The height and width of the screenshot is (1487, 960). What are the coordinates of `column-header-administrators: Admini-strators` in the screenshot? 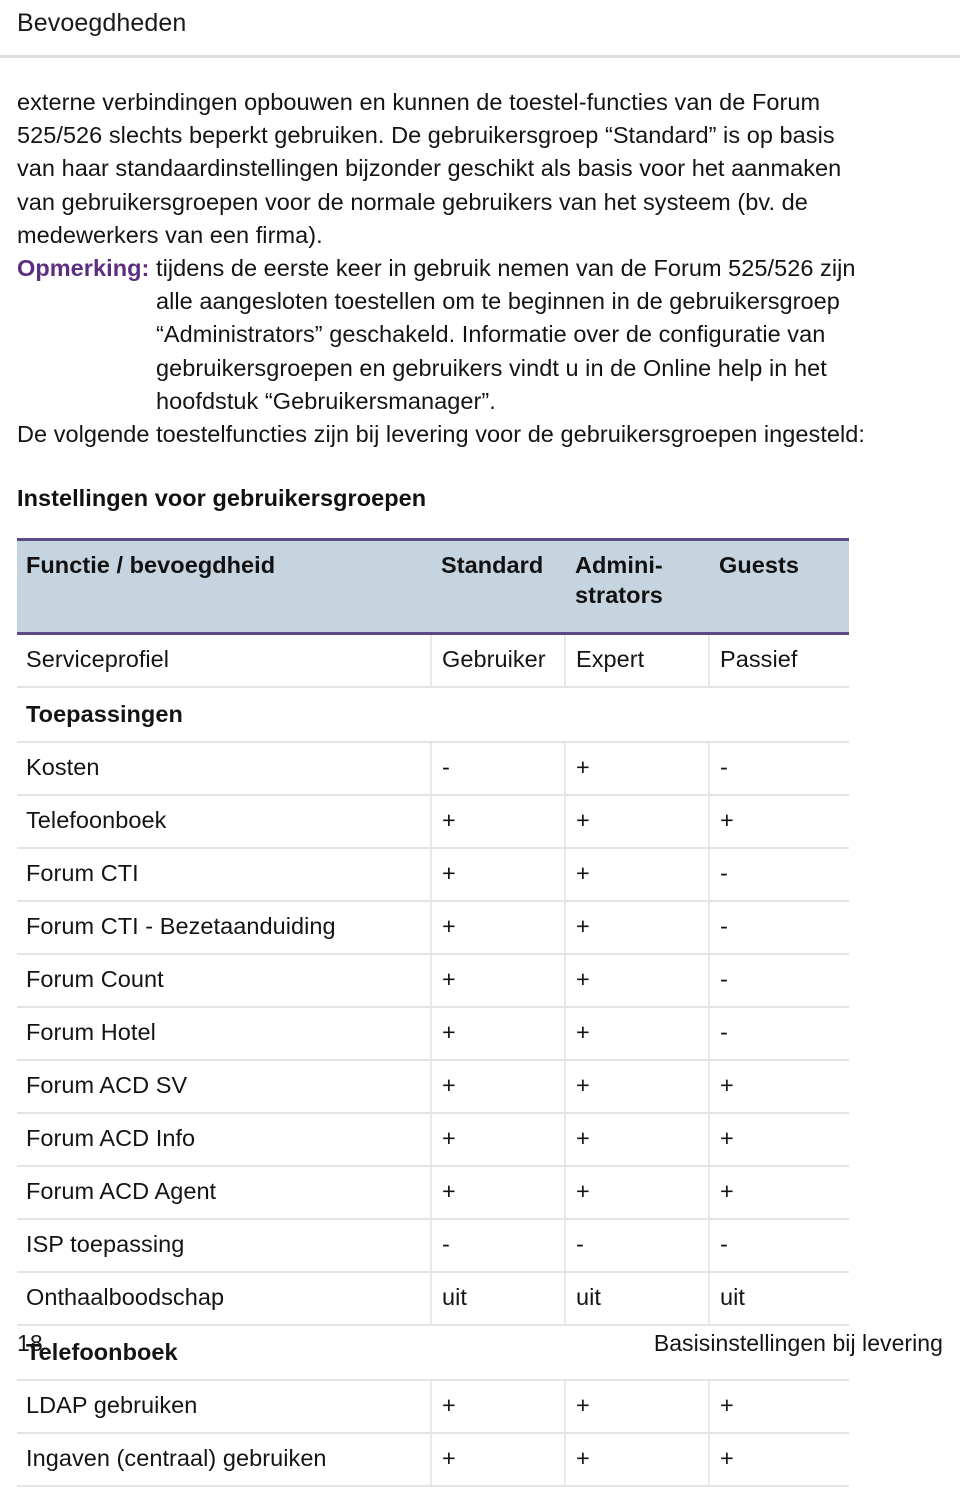 It's located at (637, 587).